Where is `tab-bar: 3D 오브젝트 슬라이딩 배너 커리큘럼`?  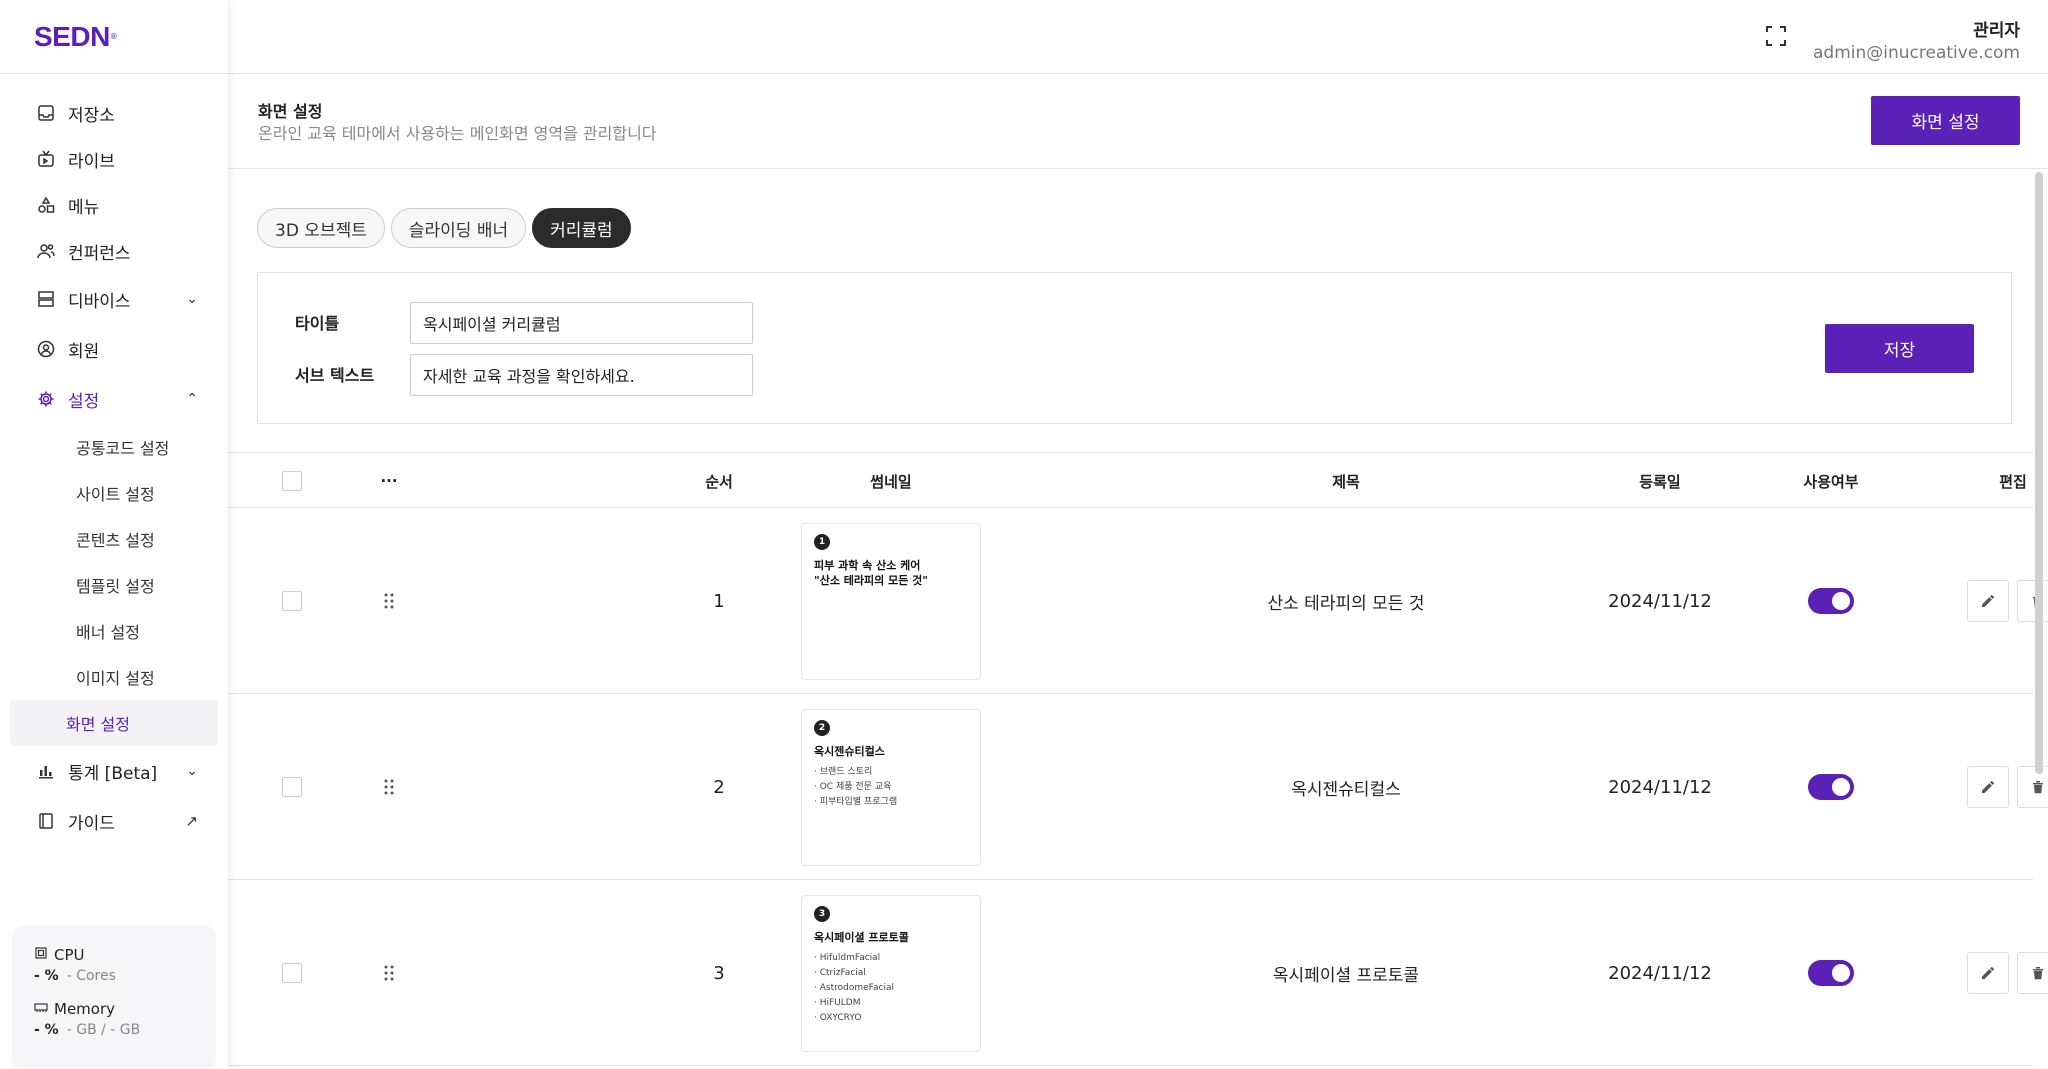
tab-bar: 3D 오브젝트 슬라이딩 배너 커리큘럼 is located at coordinates (444, 228).